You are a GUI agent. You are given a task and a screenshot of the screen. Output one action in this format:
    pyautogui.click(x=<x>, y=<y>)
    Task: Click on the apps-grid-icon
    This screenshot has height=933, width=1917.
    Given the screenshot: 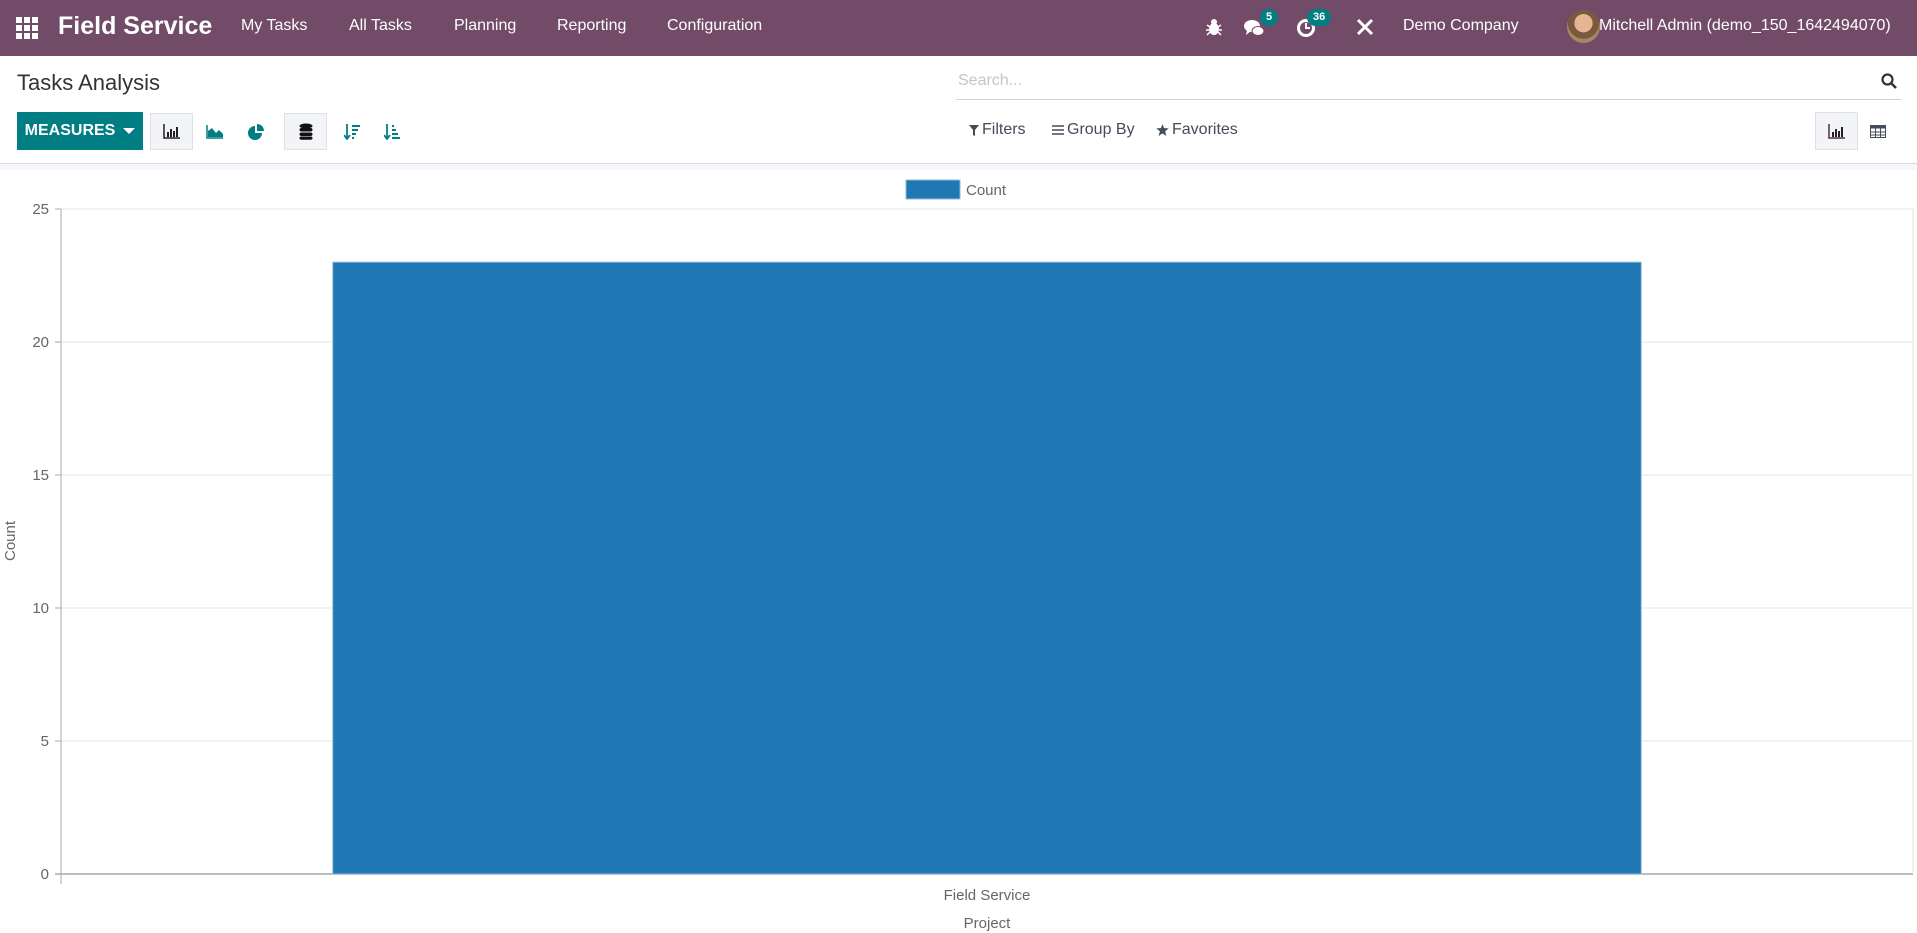 What is the action you would take?
    pyautogui.click(x=27, y=28)
    